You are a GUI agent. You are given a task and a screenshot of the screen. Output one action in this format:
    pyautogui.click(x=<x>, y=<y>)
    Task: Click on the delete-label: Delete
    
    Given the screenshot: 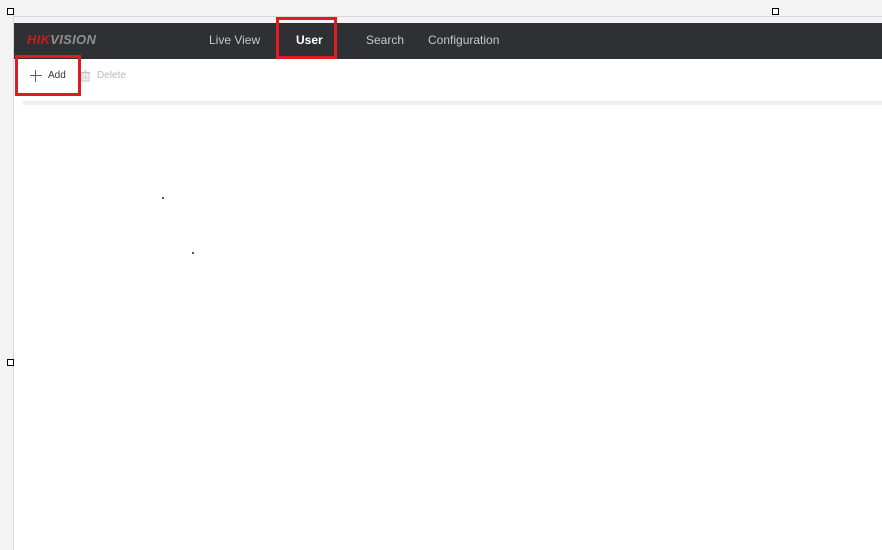 What is the action you would take?
    pyautogui.click(x=111, y=75)
    